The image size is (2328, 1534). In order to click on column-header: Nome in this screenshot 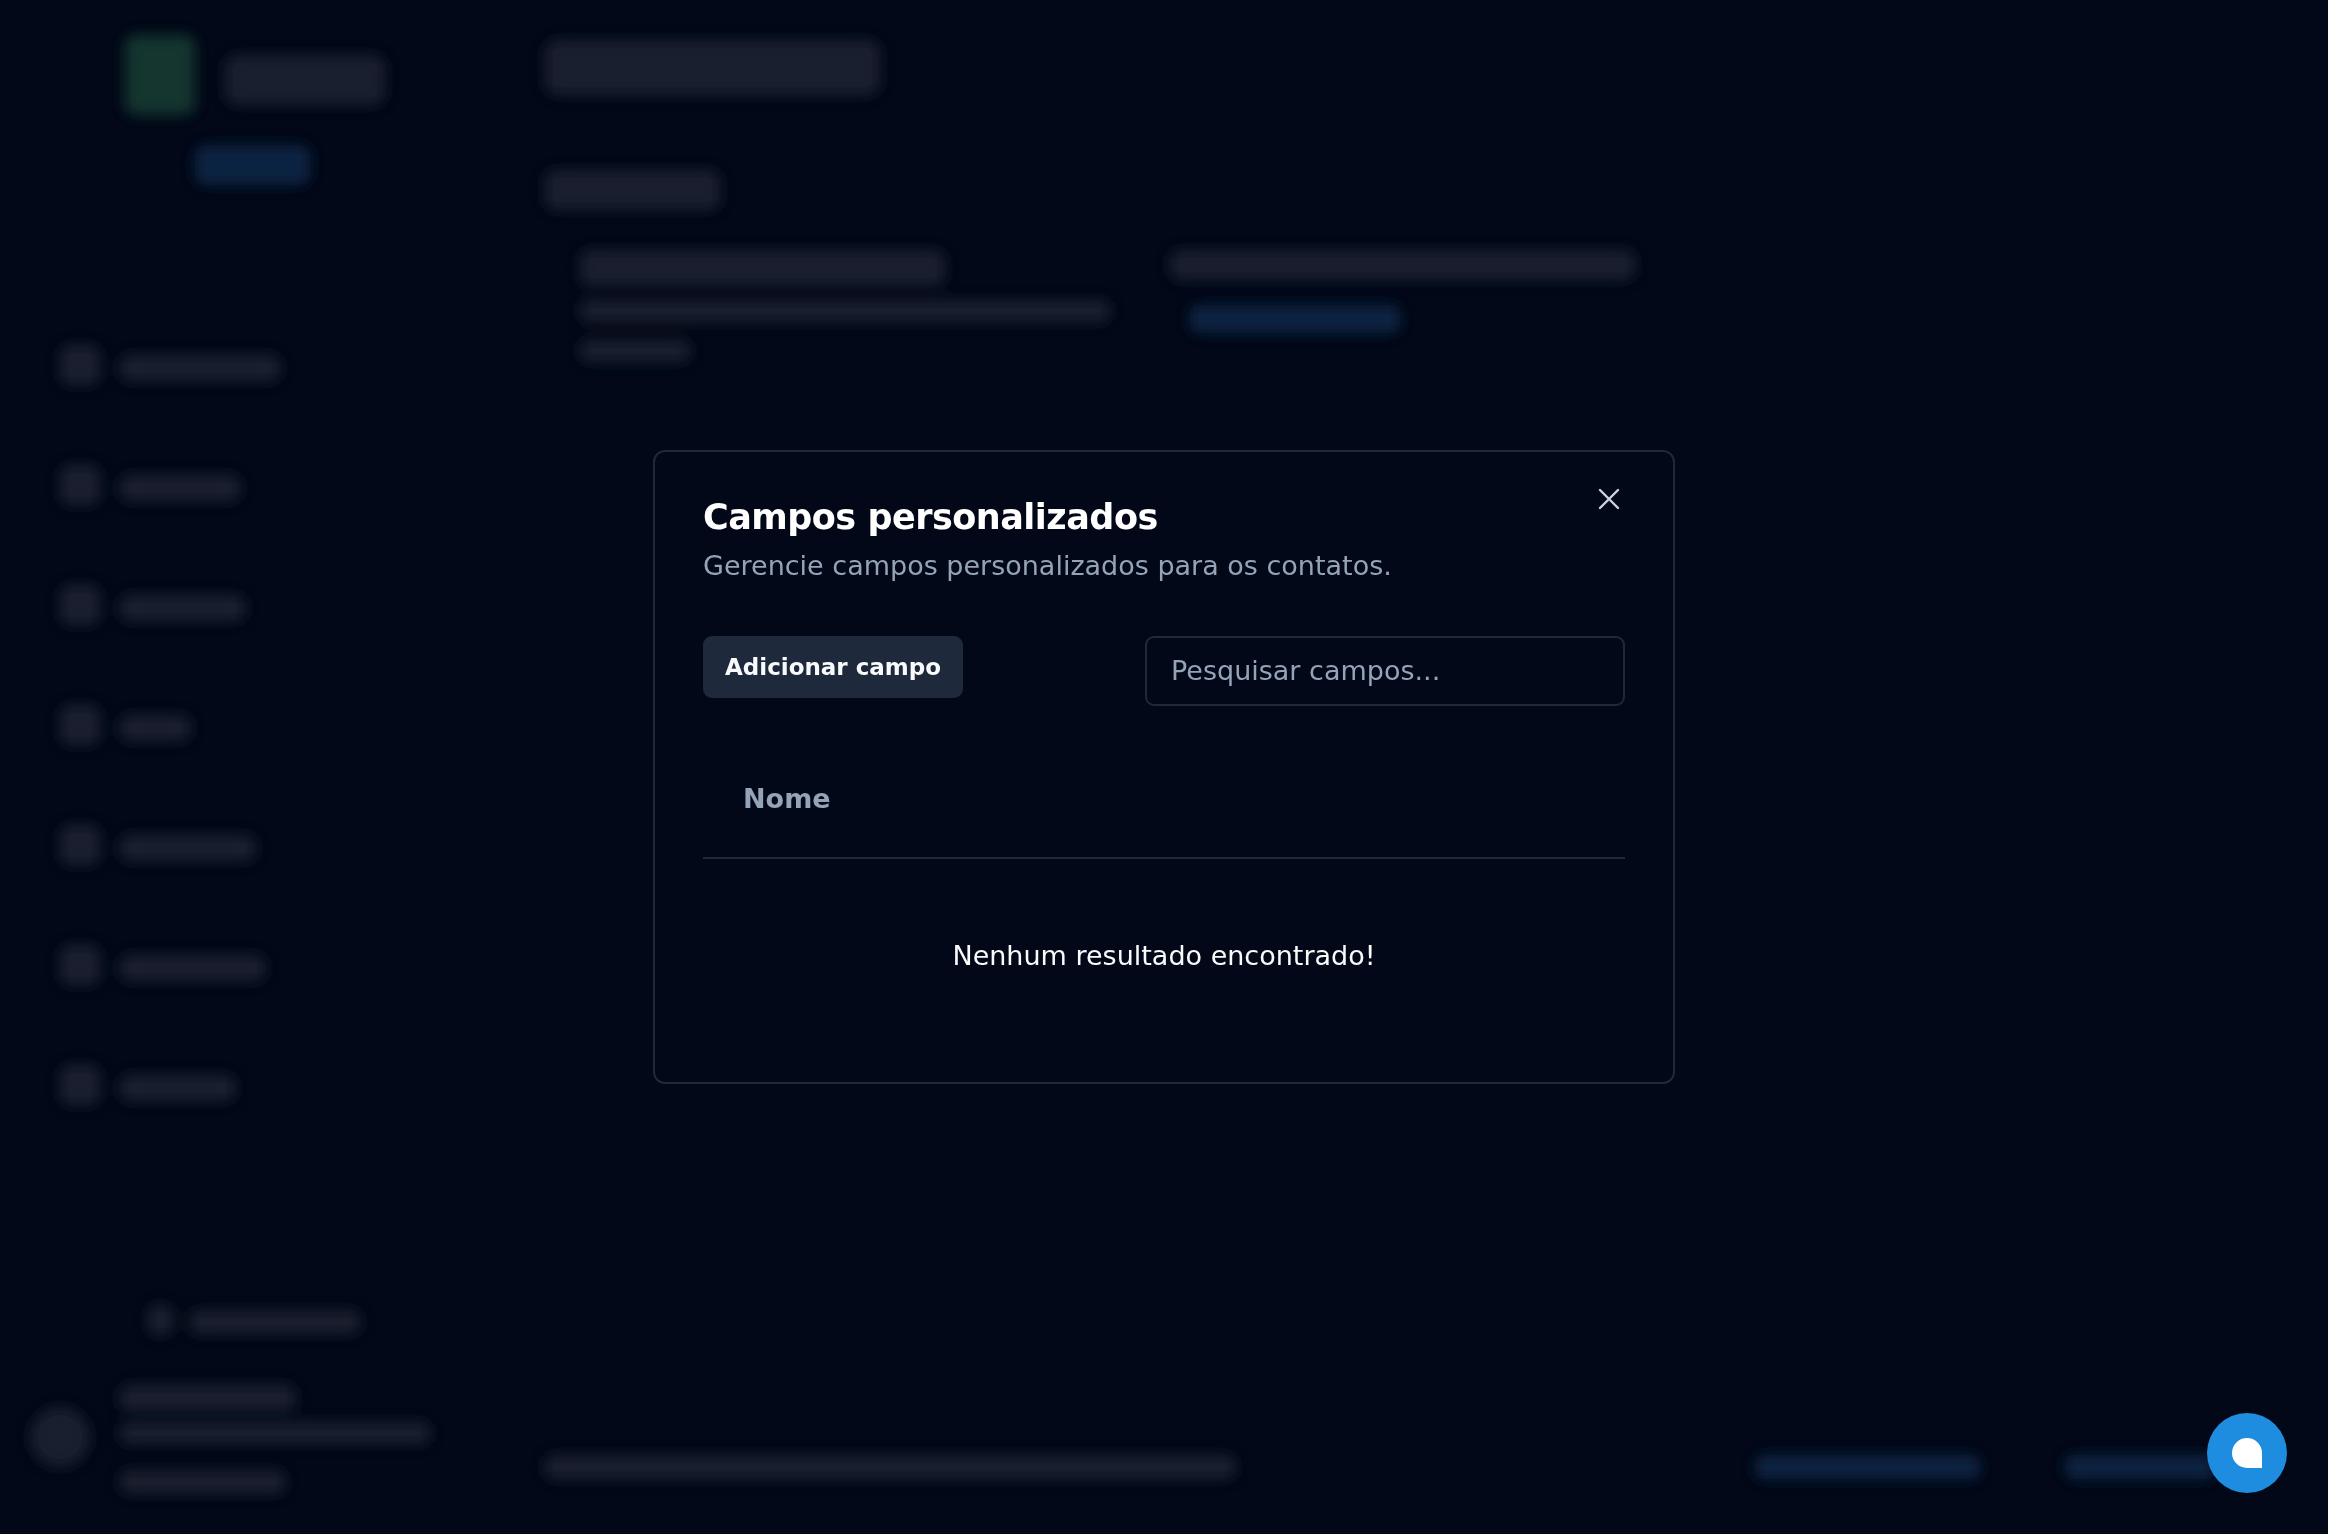, I will do `click(1164, 807)`.